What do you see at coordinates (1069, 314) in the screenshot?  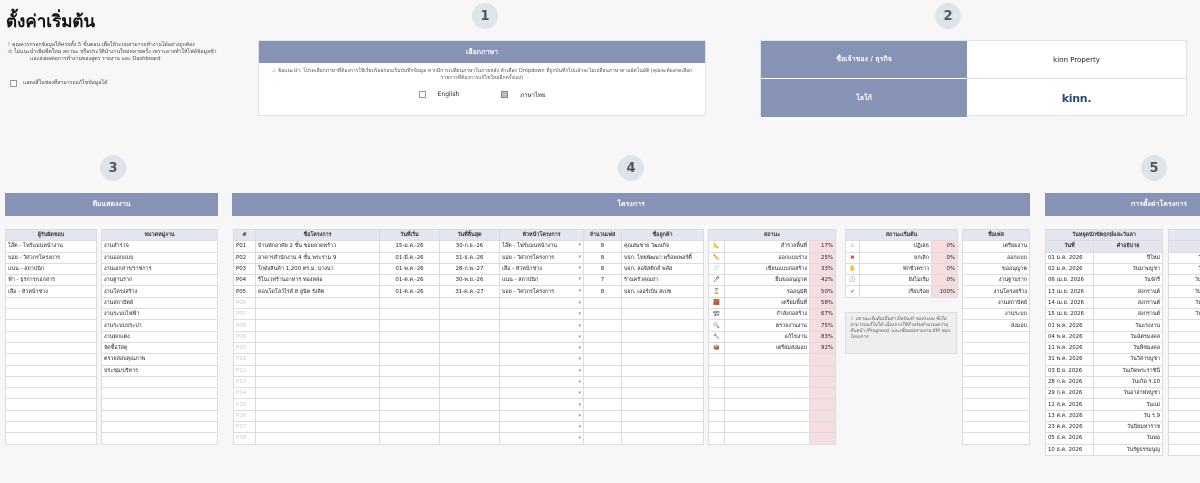 I see `holiday-date: 15 เม.ย. 2026` at bounding box center [1069, 314].